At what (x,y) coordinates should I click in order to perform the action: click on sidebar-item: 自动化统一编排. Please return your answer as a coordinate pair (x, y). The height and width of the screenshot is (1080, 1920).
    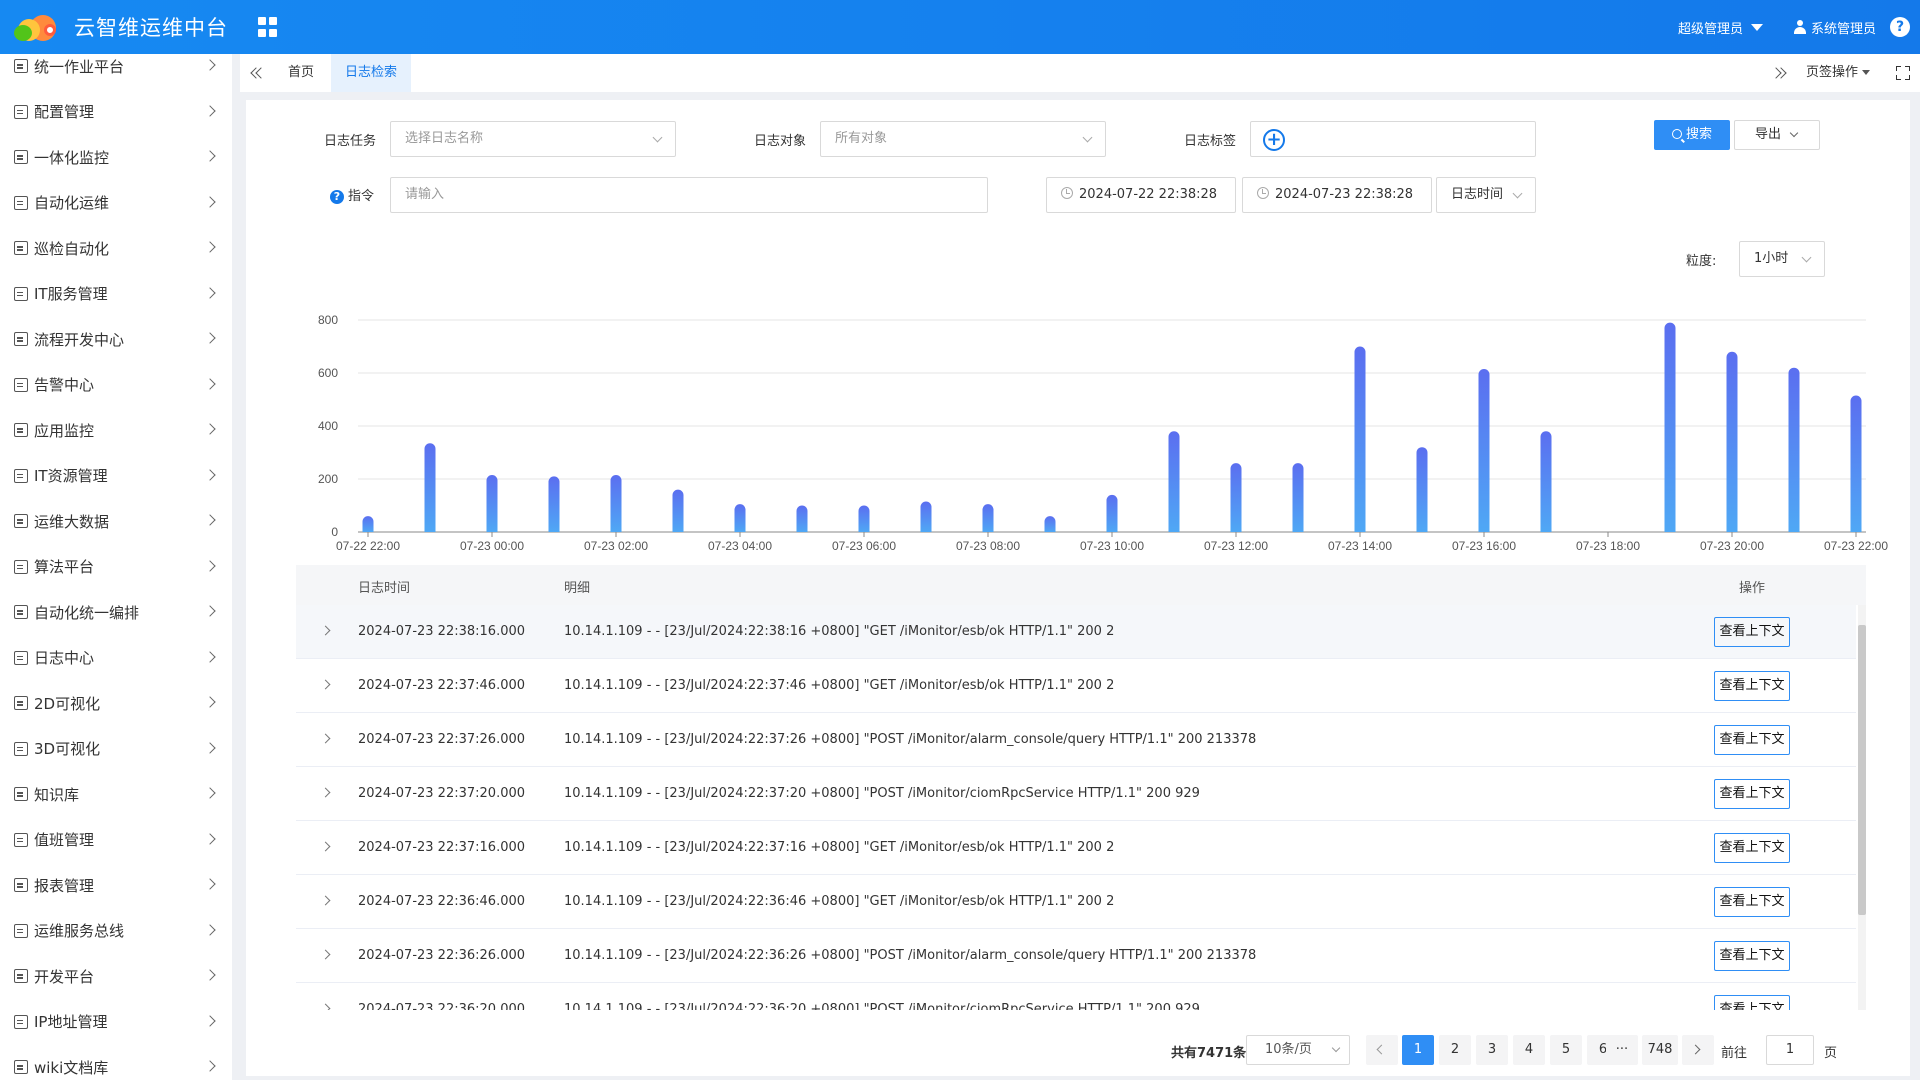
    Looking at the image, I should click on (116, 612).